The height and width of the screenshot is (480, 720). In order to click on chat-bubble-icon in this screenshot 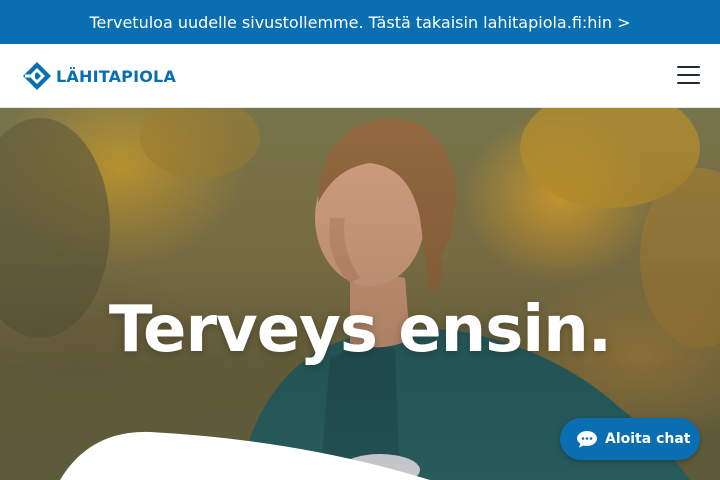, I will do `click(587, 439)`.